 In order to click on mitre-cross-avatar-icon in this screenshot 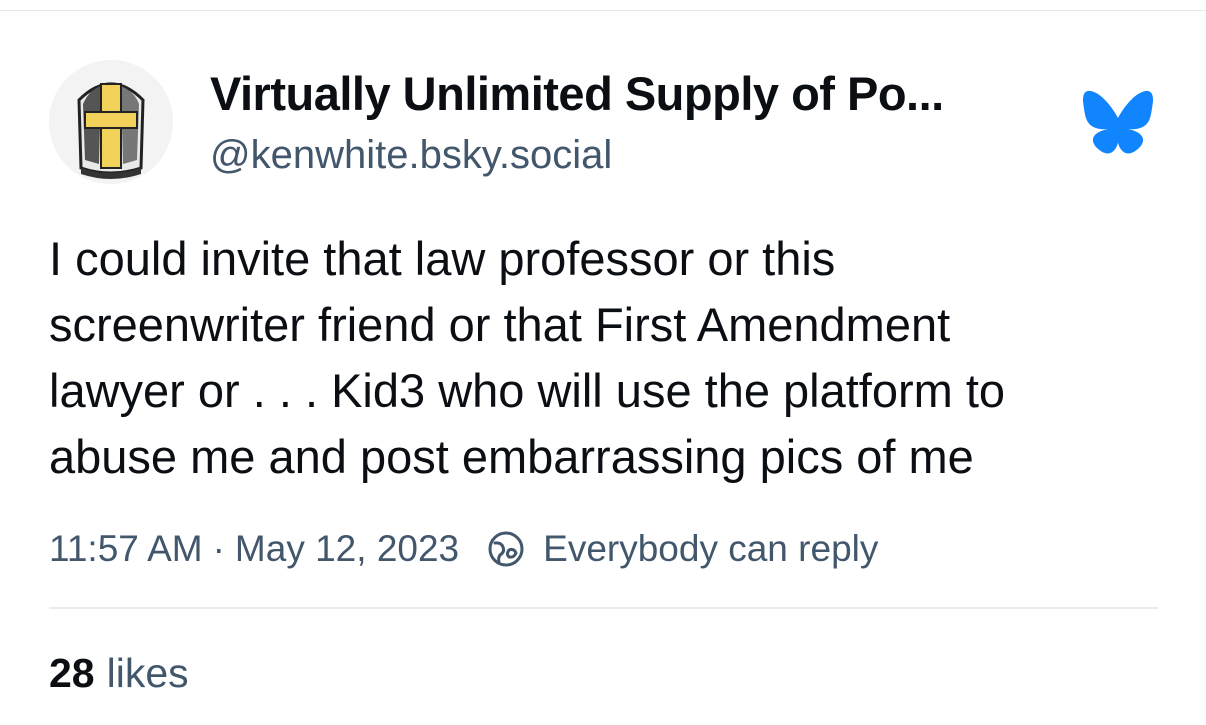, I will do `click(111, 122)`.